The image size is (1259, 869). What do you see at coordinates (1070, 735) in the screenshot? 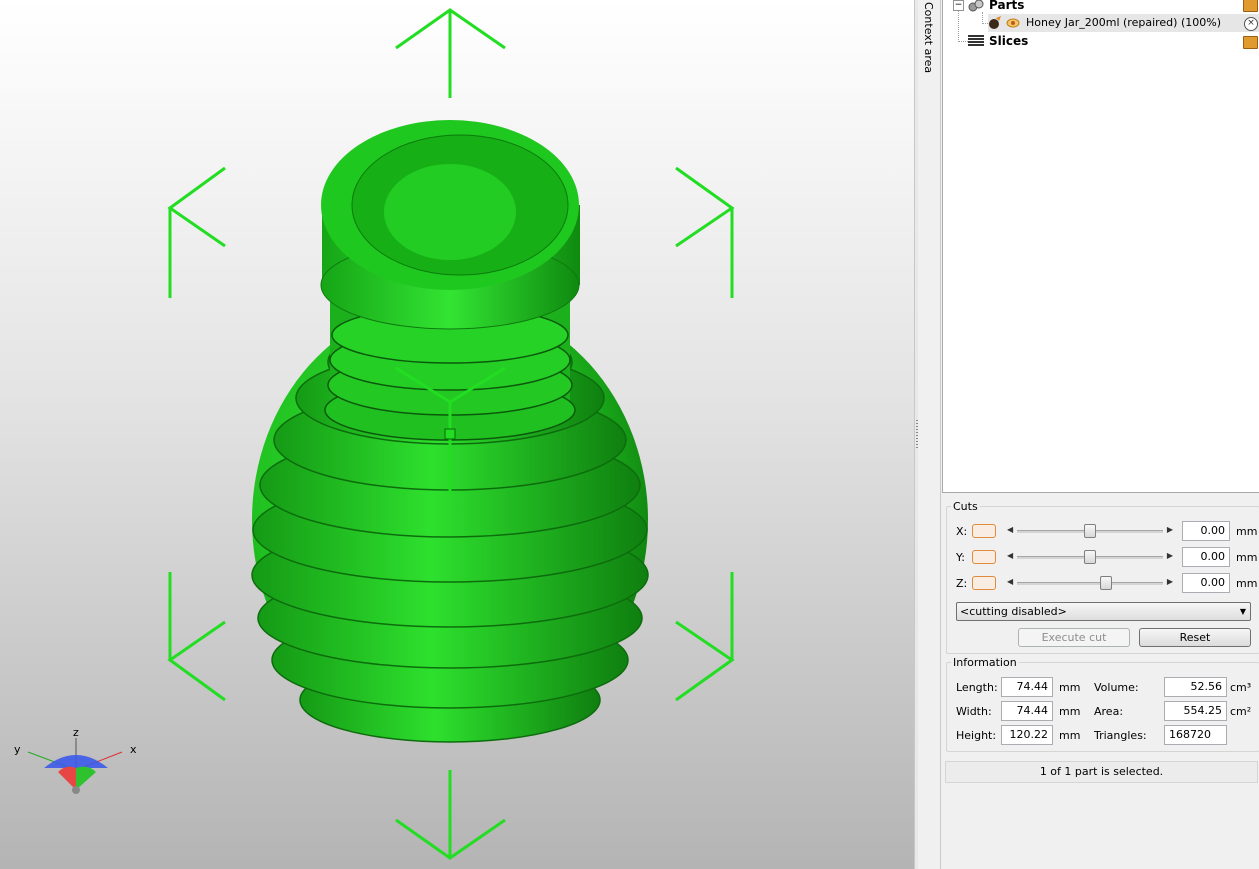
I see `height-unit: mm` at bounding box center [1070, 735].